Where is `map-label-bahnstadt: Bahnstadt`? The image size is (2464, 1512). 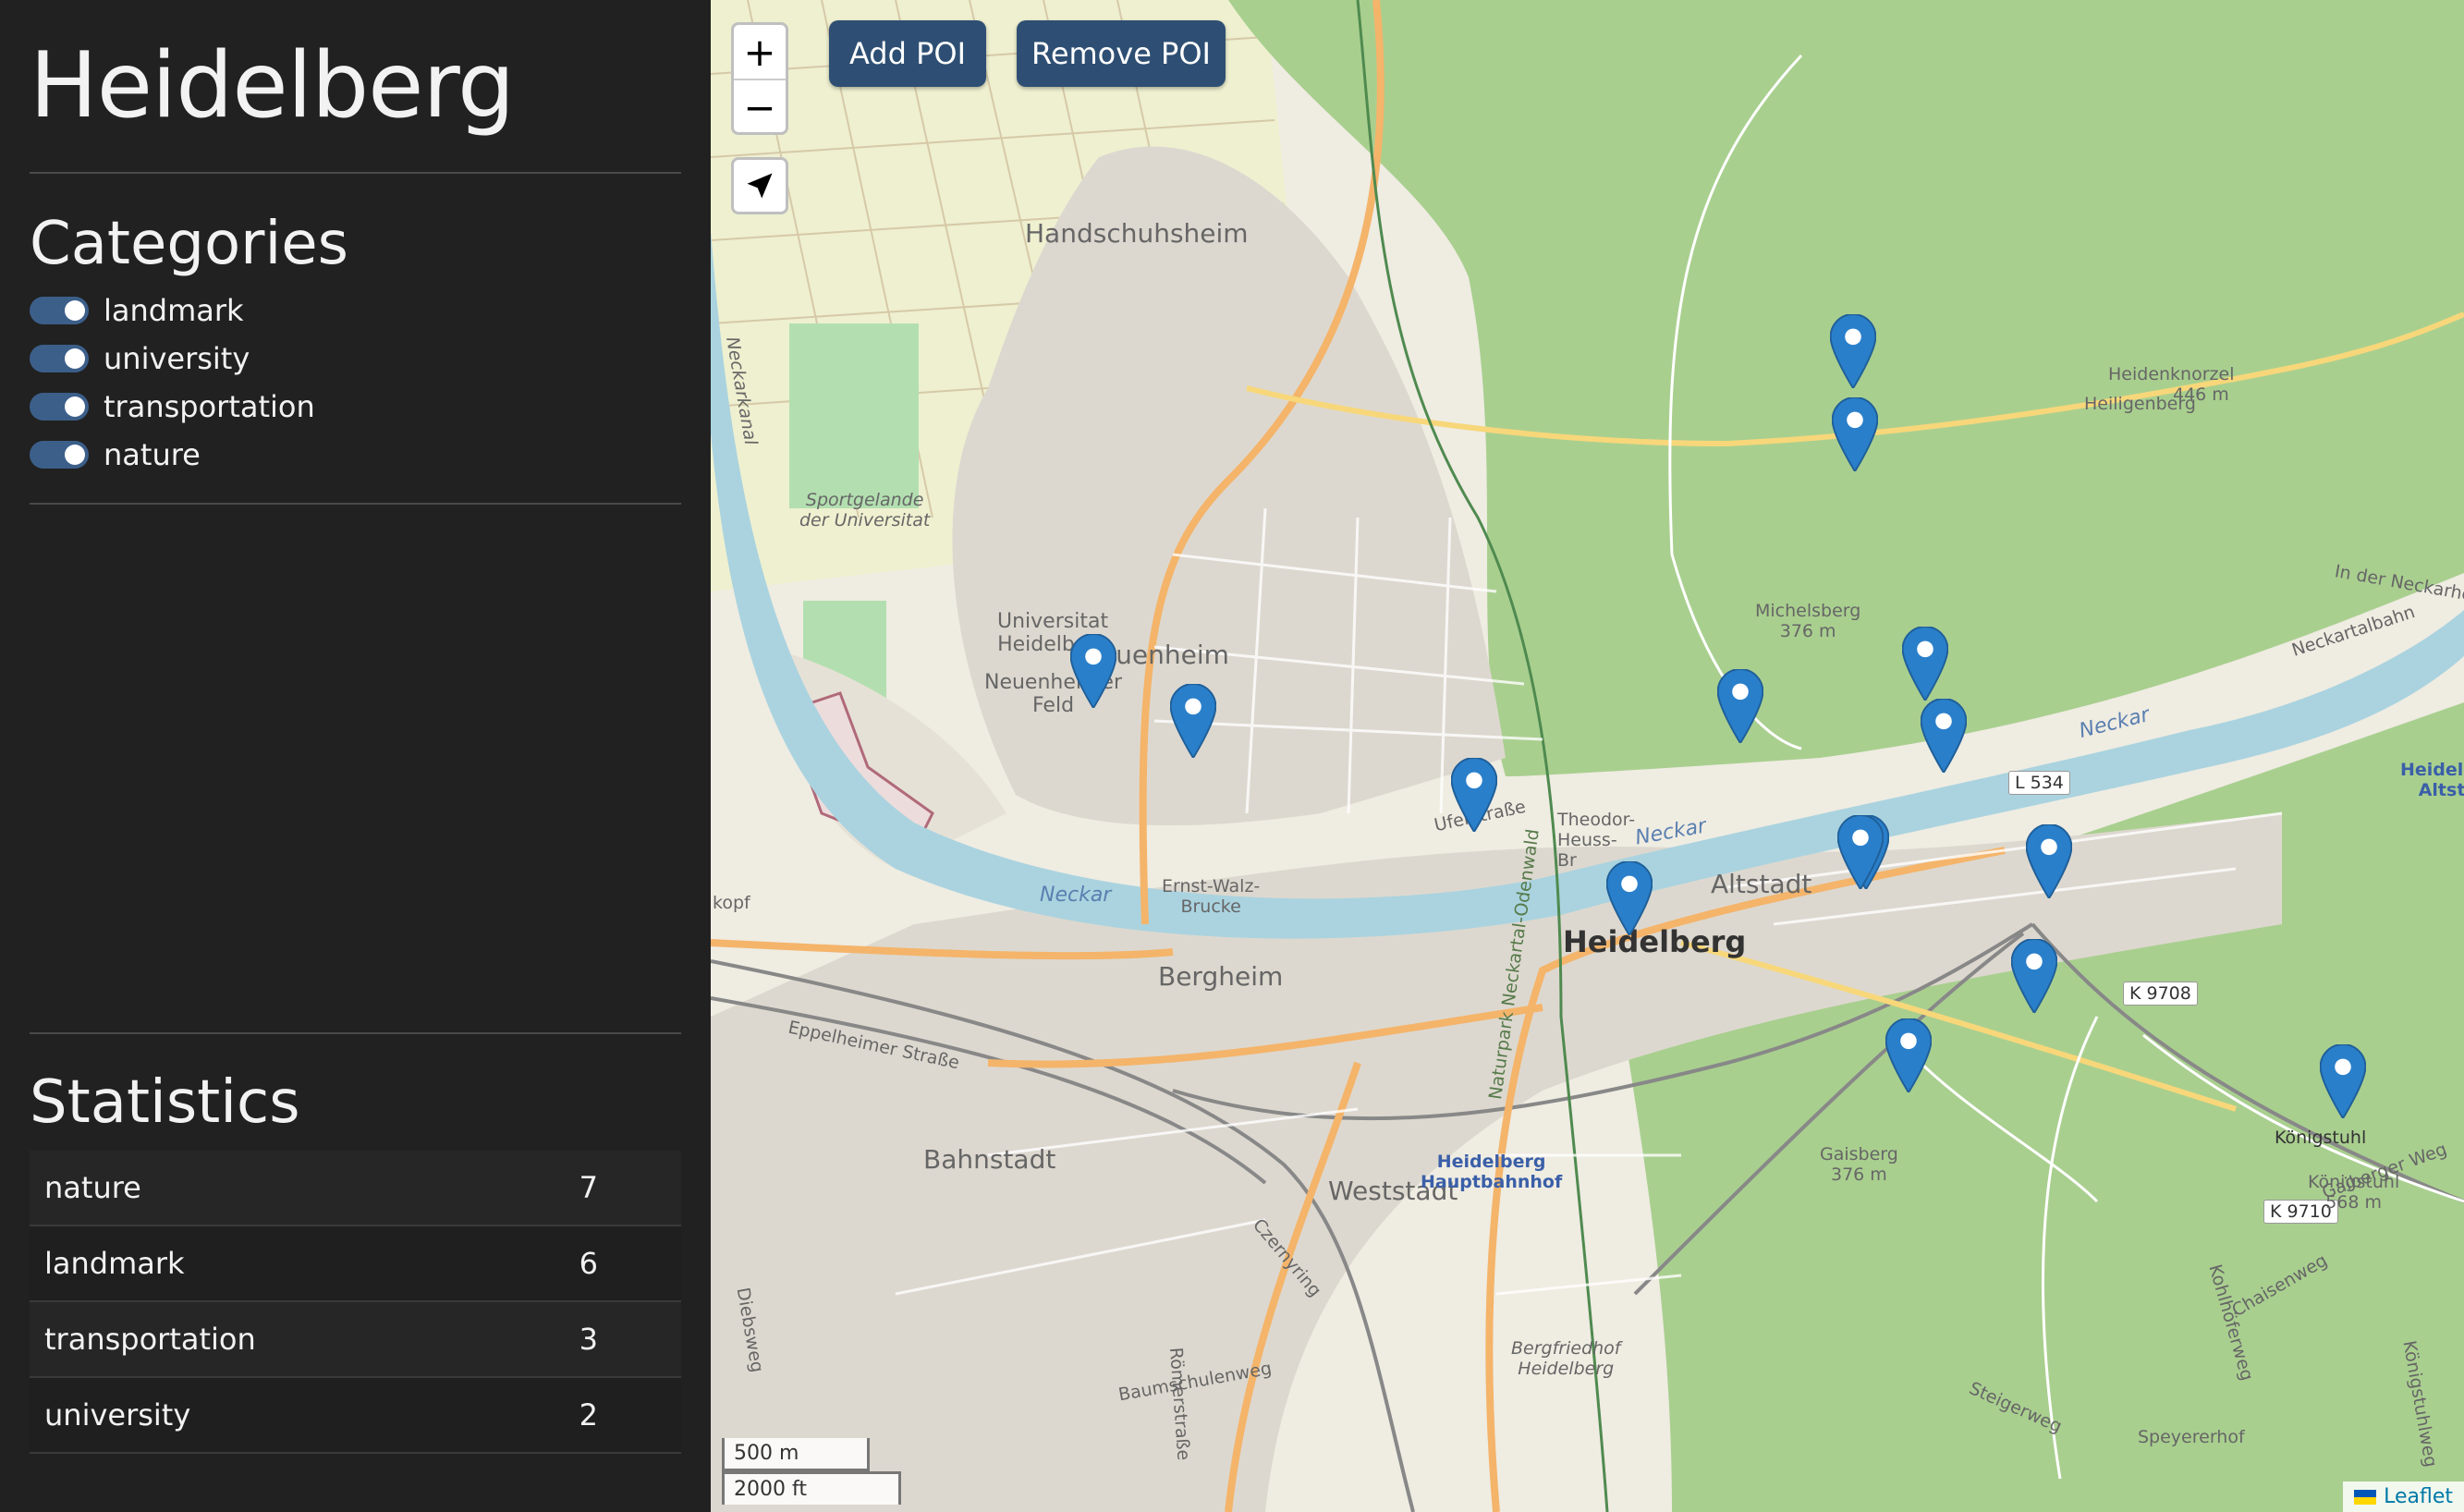
map-label-bahnstadt: Bahnstadt is located at coordinates (989, 1159).